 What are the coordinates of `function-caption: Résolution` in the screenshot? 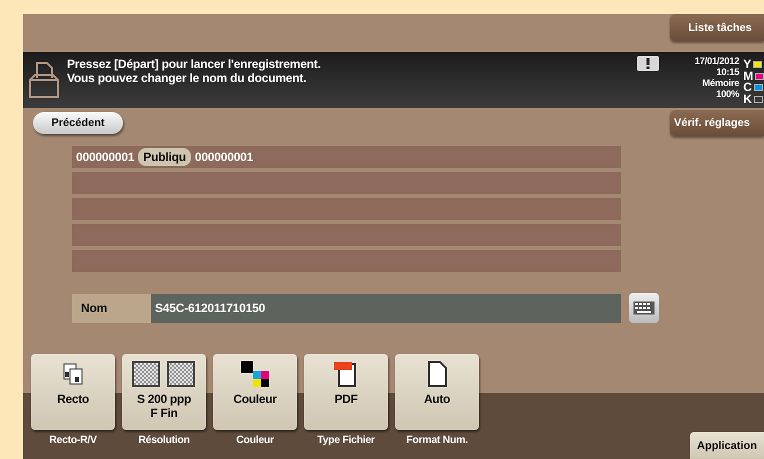 It's located at (164, 440).